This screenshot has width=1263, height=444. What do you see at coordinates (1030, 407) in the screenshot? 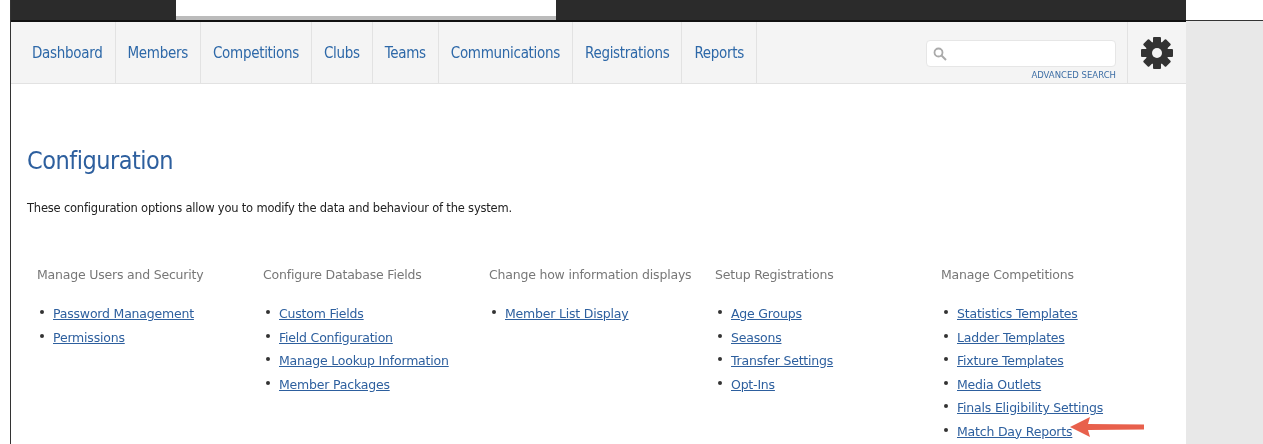
I see `config-link: Finals Eligibility Settings` at bounding box center [1030, 407].